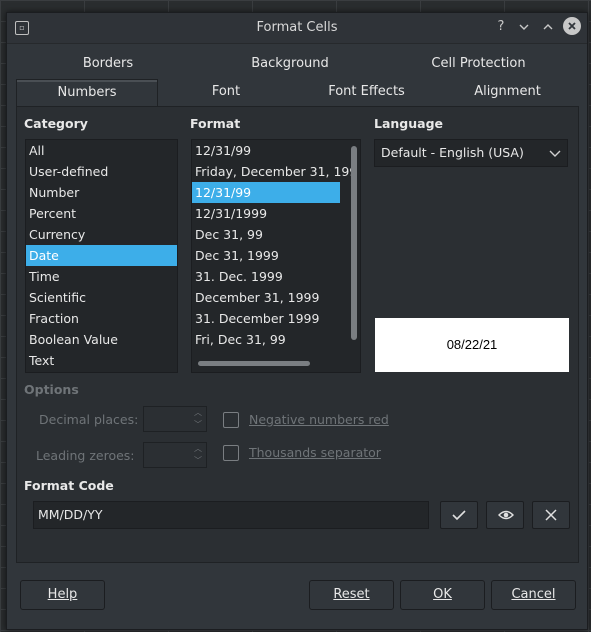  I want to click on negative-red-checkbox, so click(231, 420).